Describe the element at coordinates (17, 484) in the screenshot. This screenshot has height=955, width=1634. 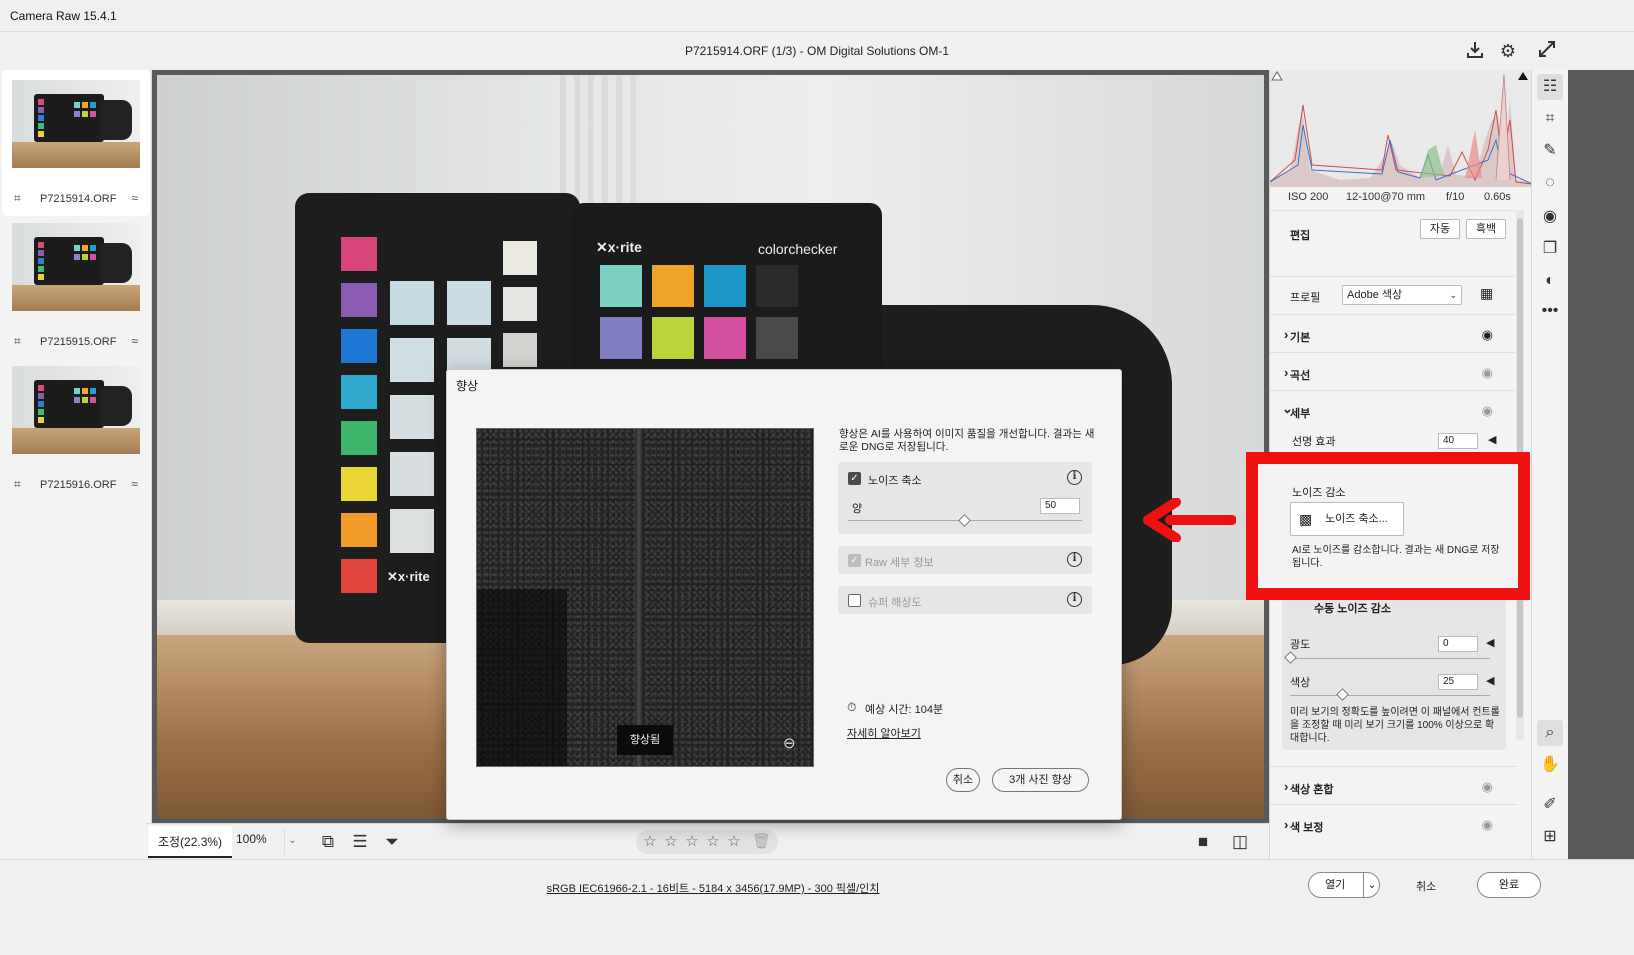
I see `crop-icon: ⌗` at that location.